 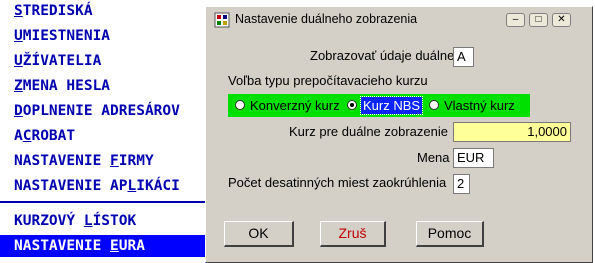 I want to click on radio-label: Kurz NBS, so click(x=391, y=105).